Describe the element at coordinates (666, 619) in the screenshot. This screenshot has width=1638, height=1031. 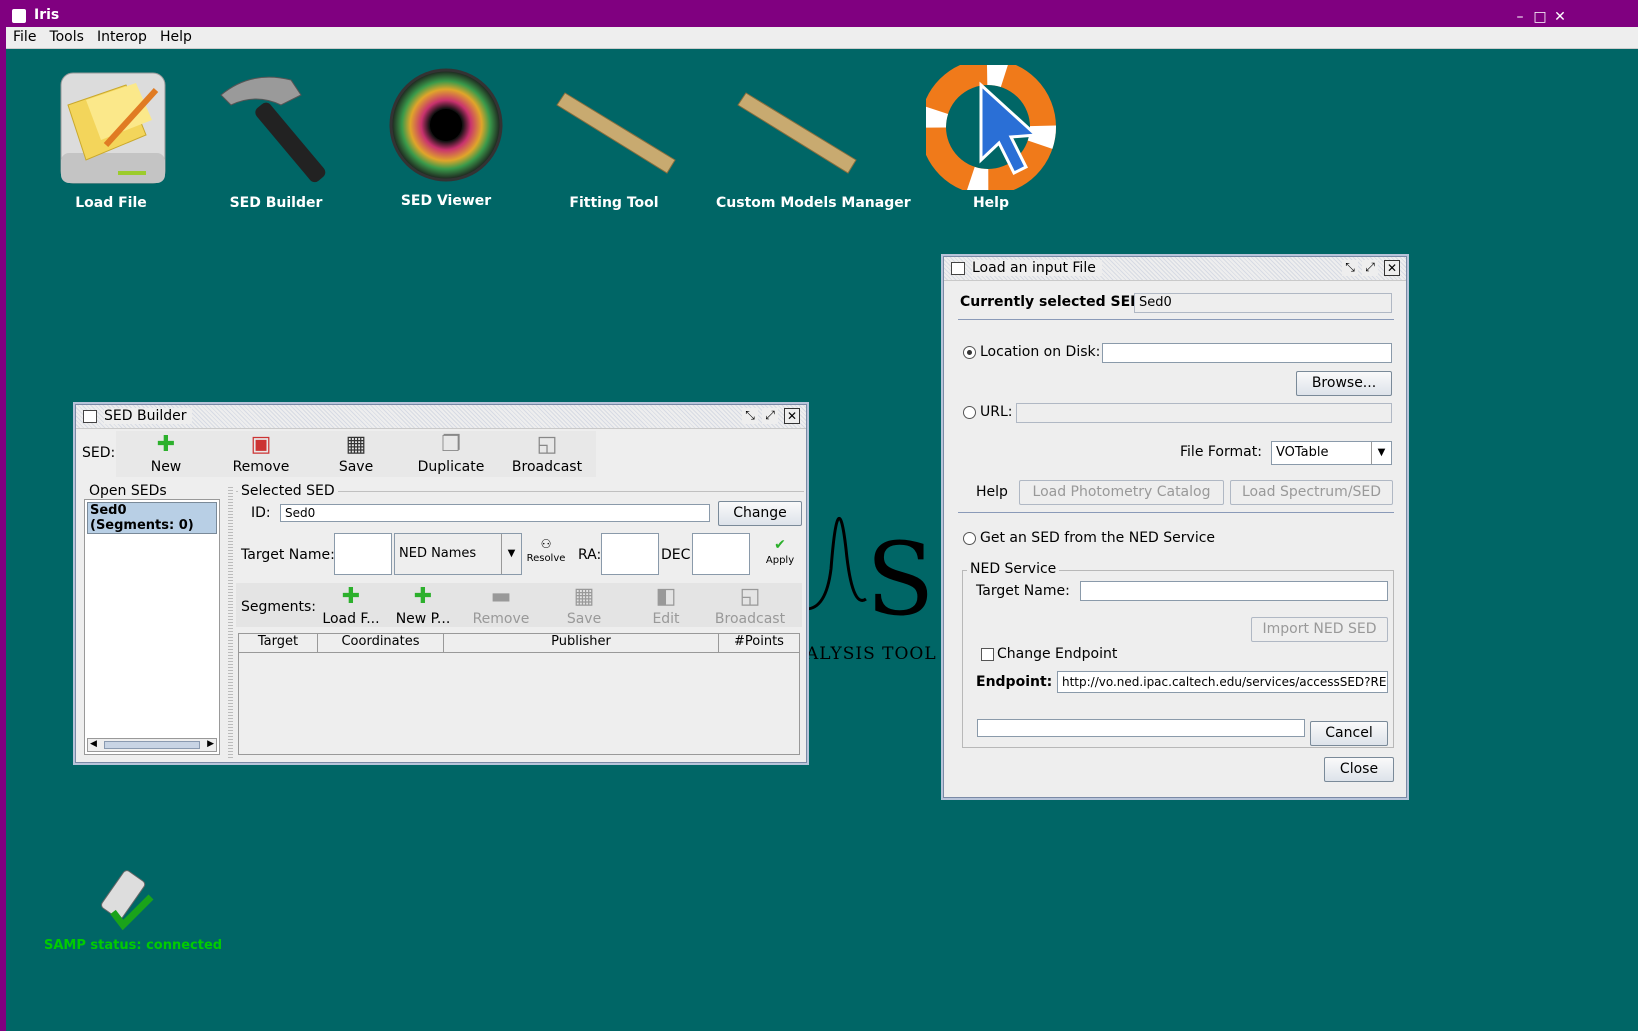
I see `edit-segment-label: Edit` at that location.